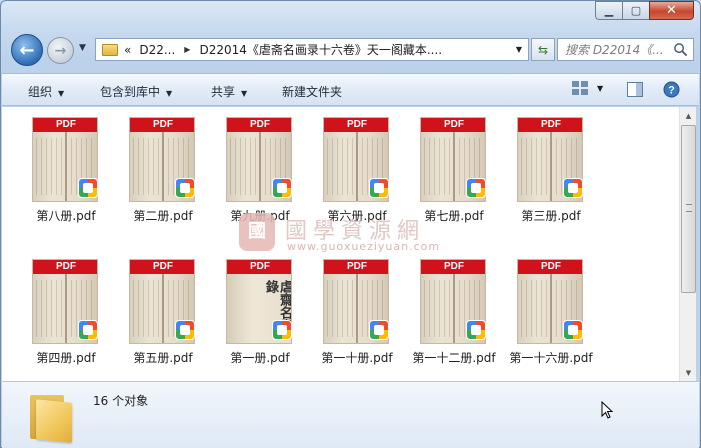  I want to click on file-item: PDF 第四册.pdf, so click(66, 311).